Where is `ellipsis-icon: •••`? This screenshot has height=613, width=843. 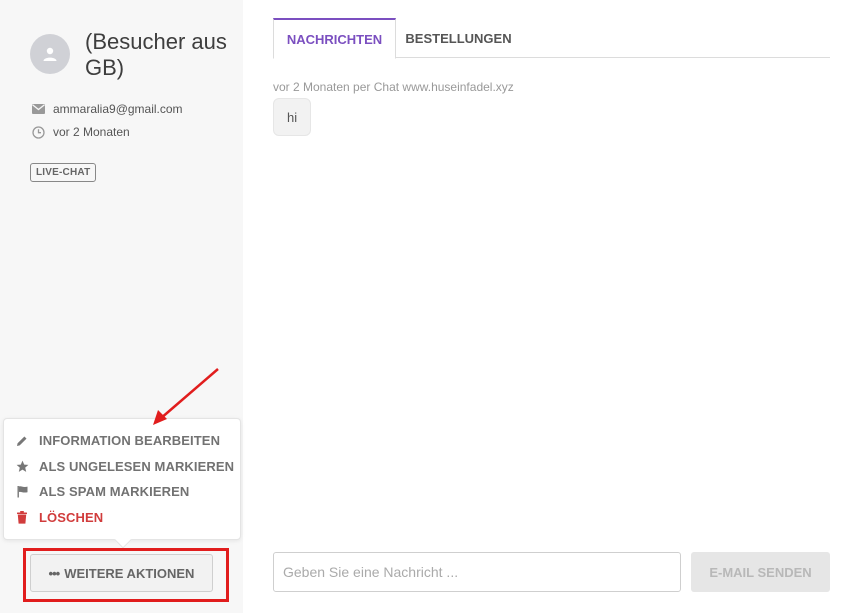 ellipsis-icon: ••• is located at coordinates (54, 573).